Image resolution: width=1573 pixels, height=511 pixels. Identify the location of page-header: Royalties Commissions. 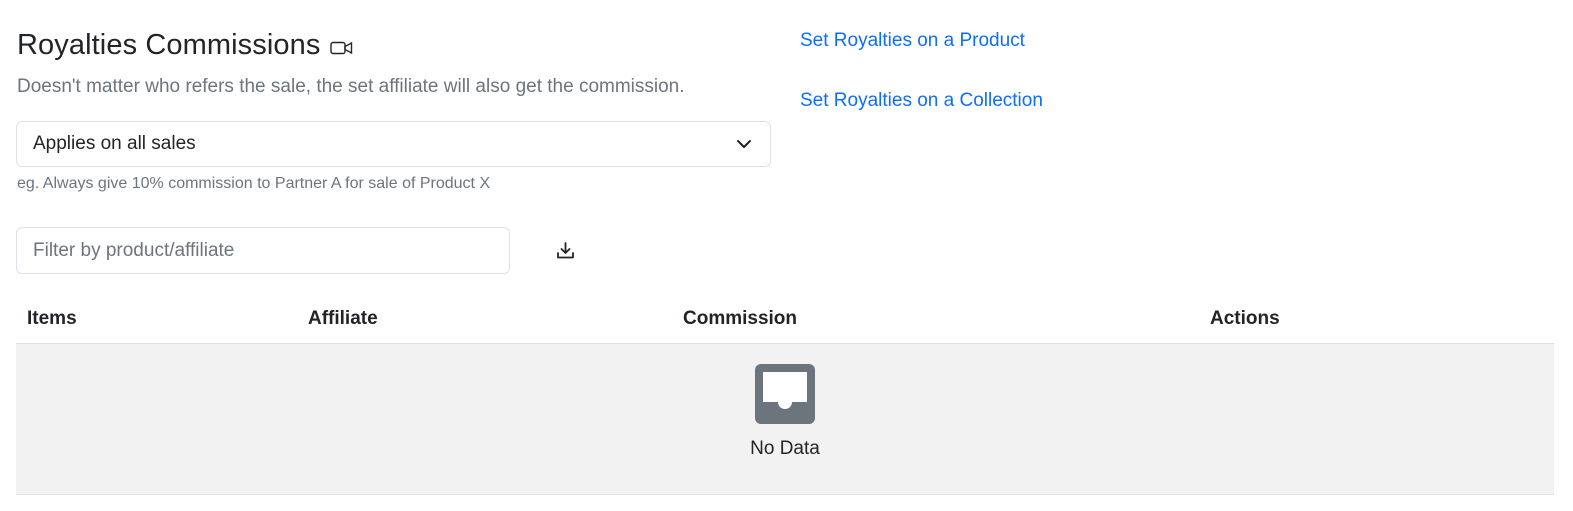
(185, 45).